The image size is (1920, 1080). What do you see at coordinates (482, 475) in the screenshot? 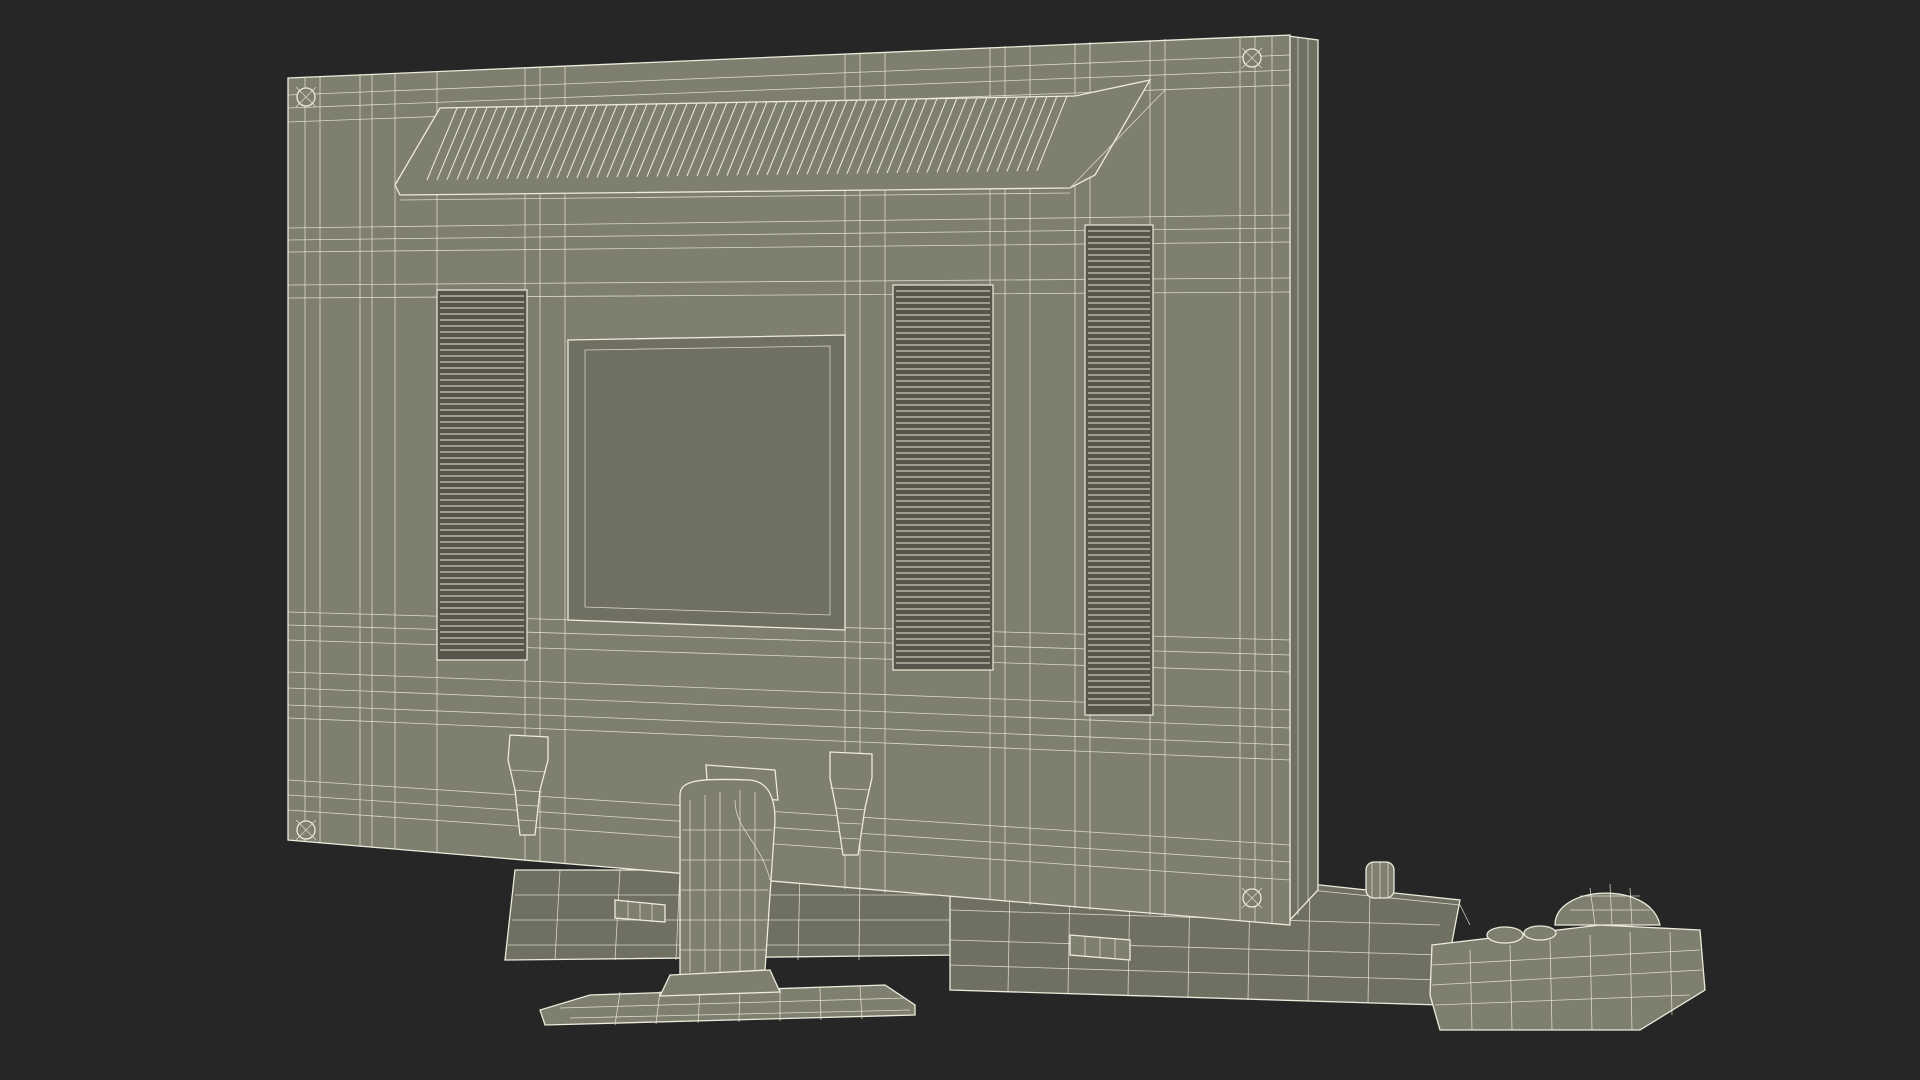
I see `vent-grille-left` at bounding box center [482, 475].